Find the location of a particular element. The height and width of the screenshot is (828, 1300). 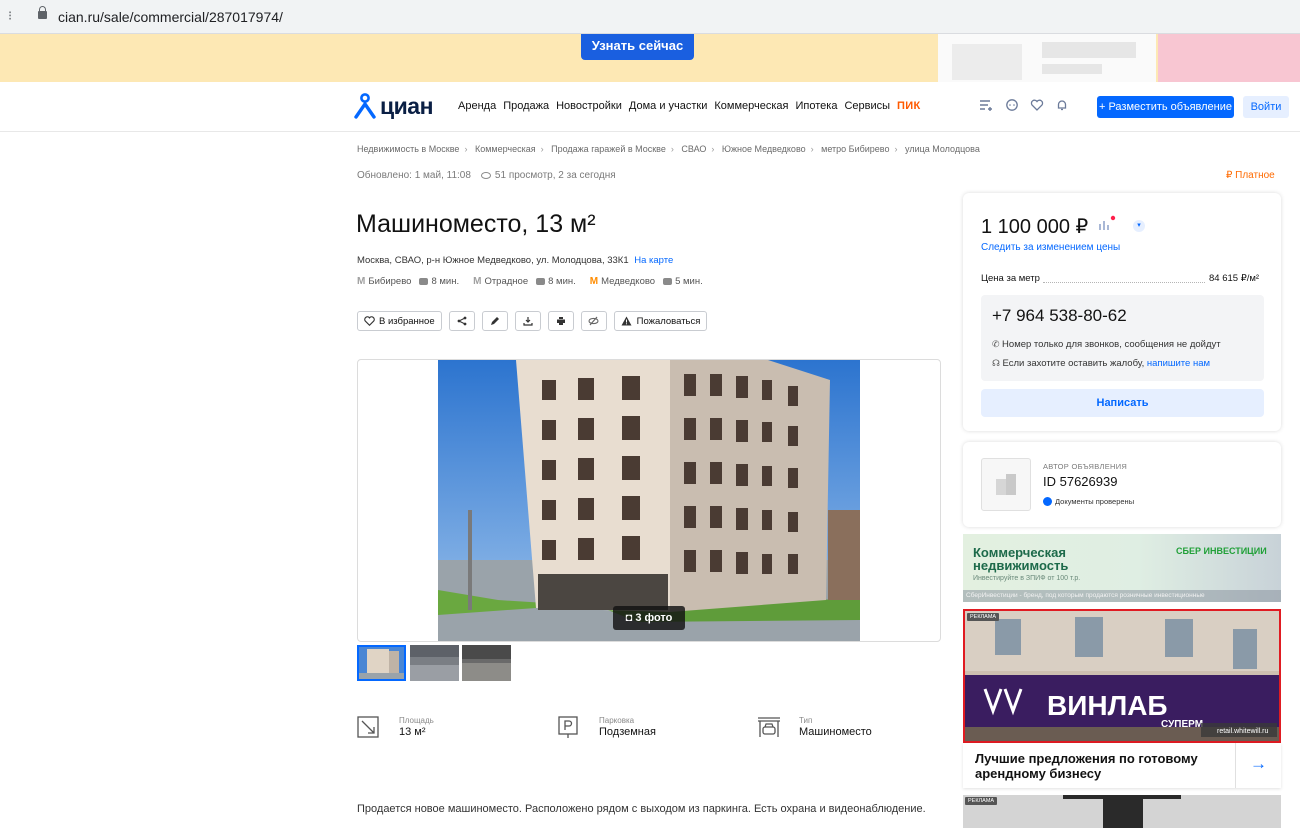

complain-label: Пожаловаться is located at coordinates (668, 321).